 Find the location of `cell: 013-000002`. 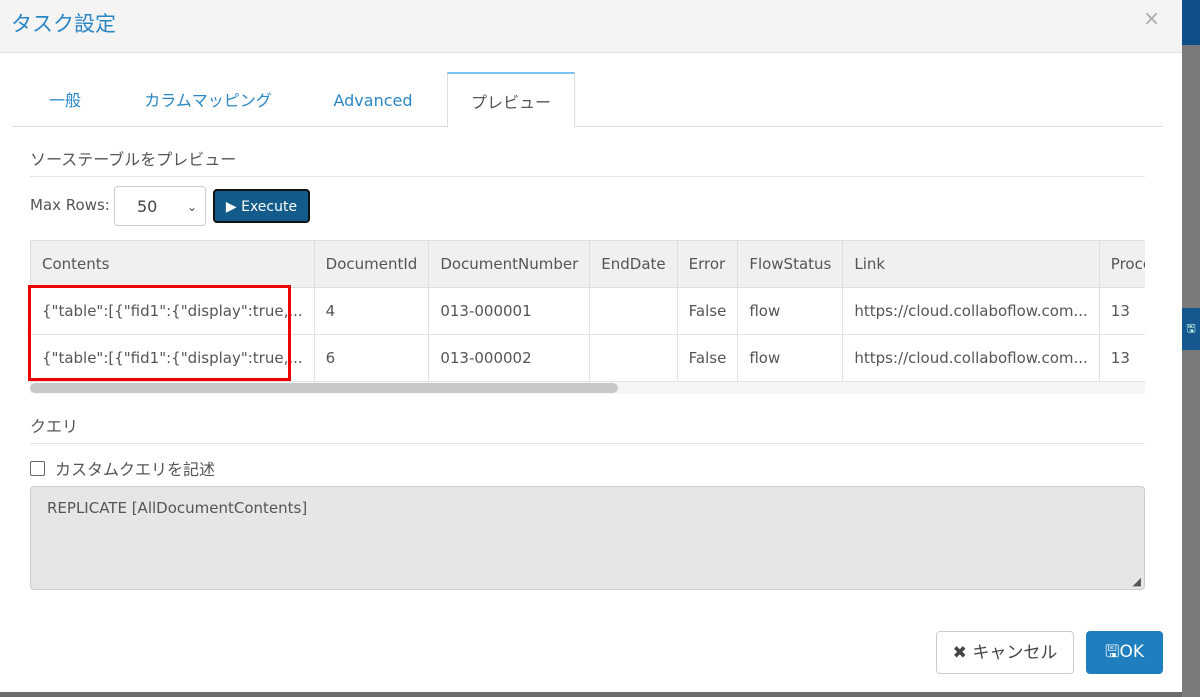

cell: 013-000002 is located at coordinates (509, 358).